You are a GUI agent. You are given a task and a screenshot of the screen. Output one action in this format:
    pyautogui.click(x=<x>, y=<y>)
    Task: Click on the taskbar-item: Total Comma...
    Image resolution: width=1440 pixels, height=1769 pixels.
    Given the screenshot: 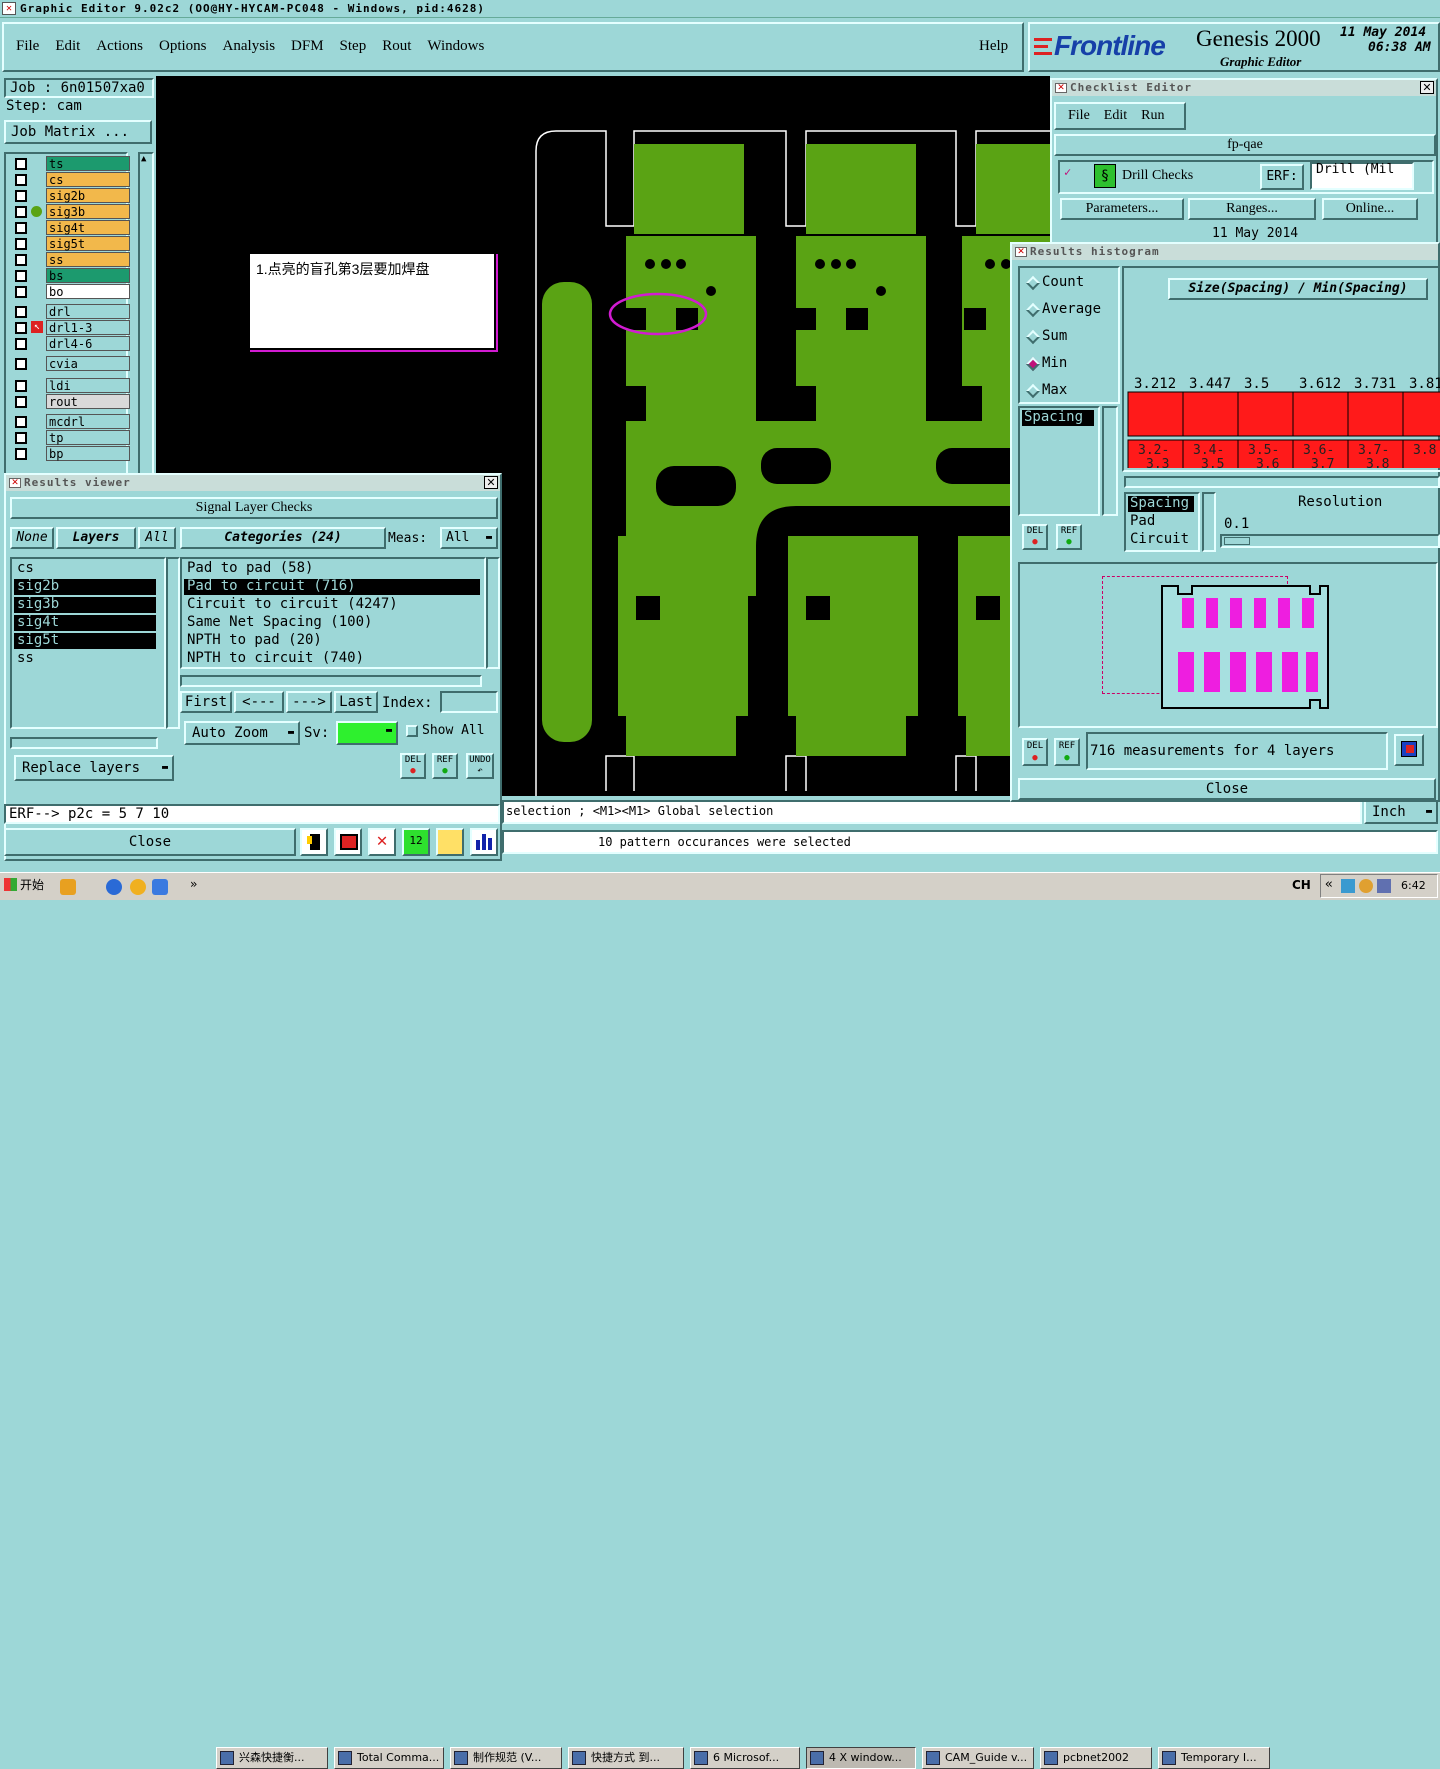 What is the action you would take?
    pyautogui.click(x=389, y=1758)
    